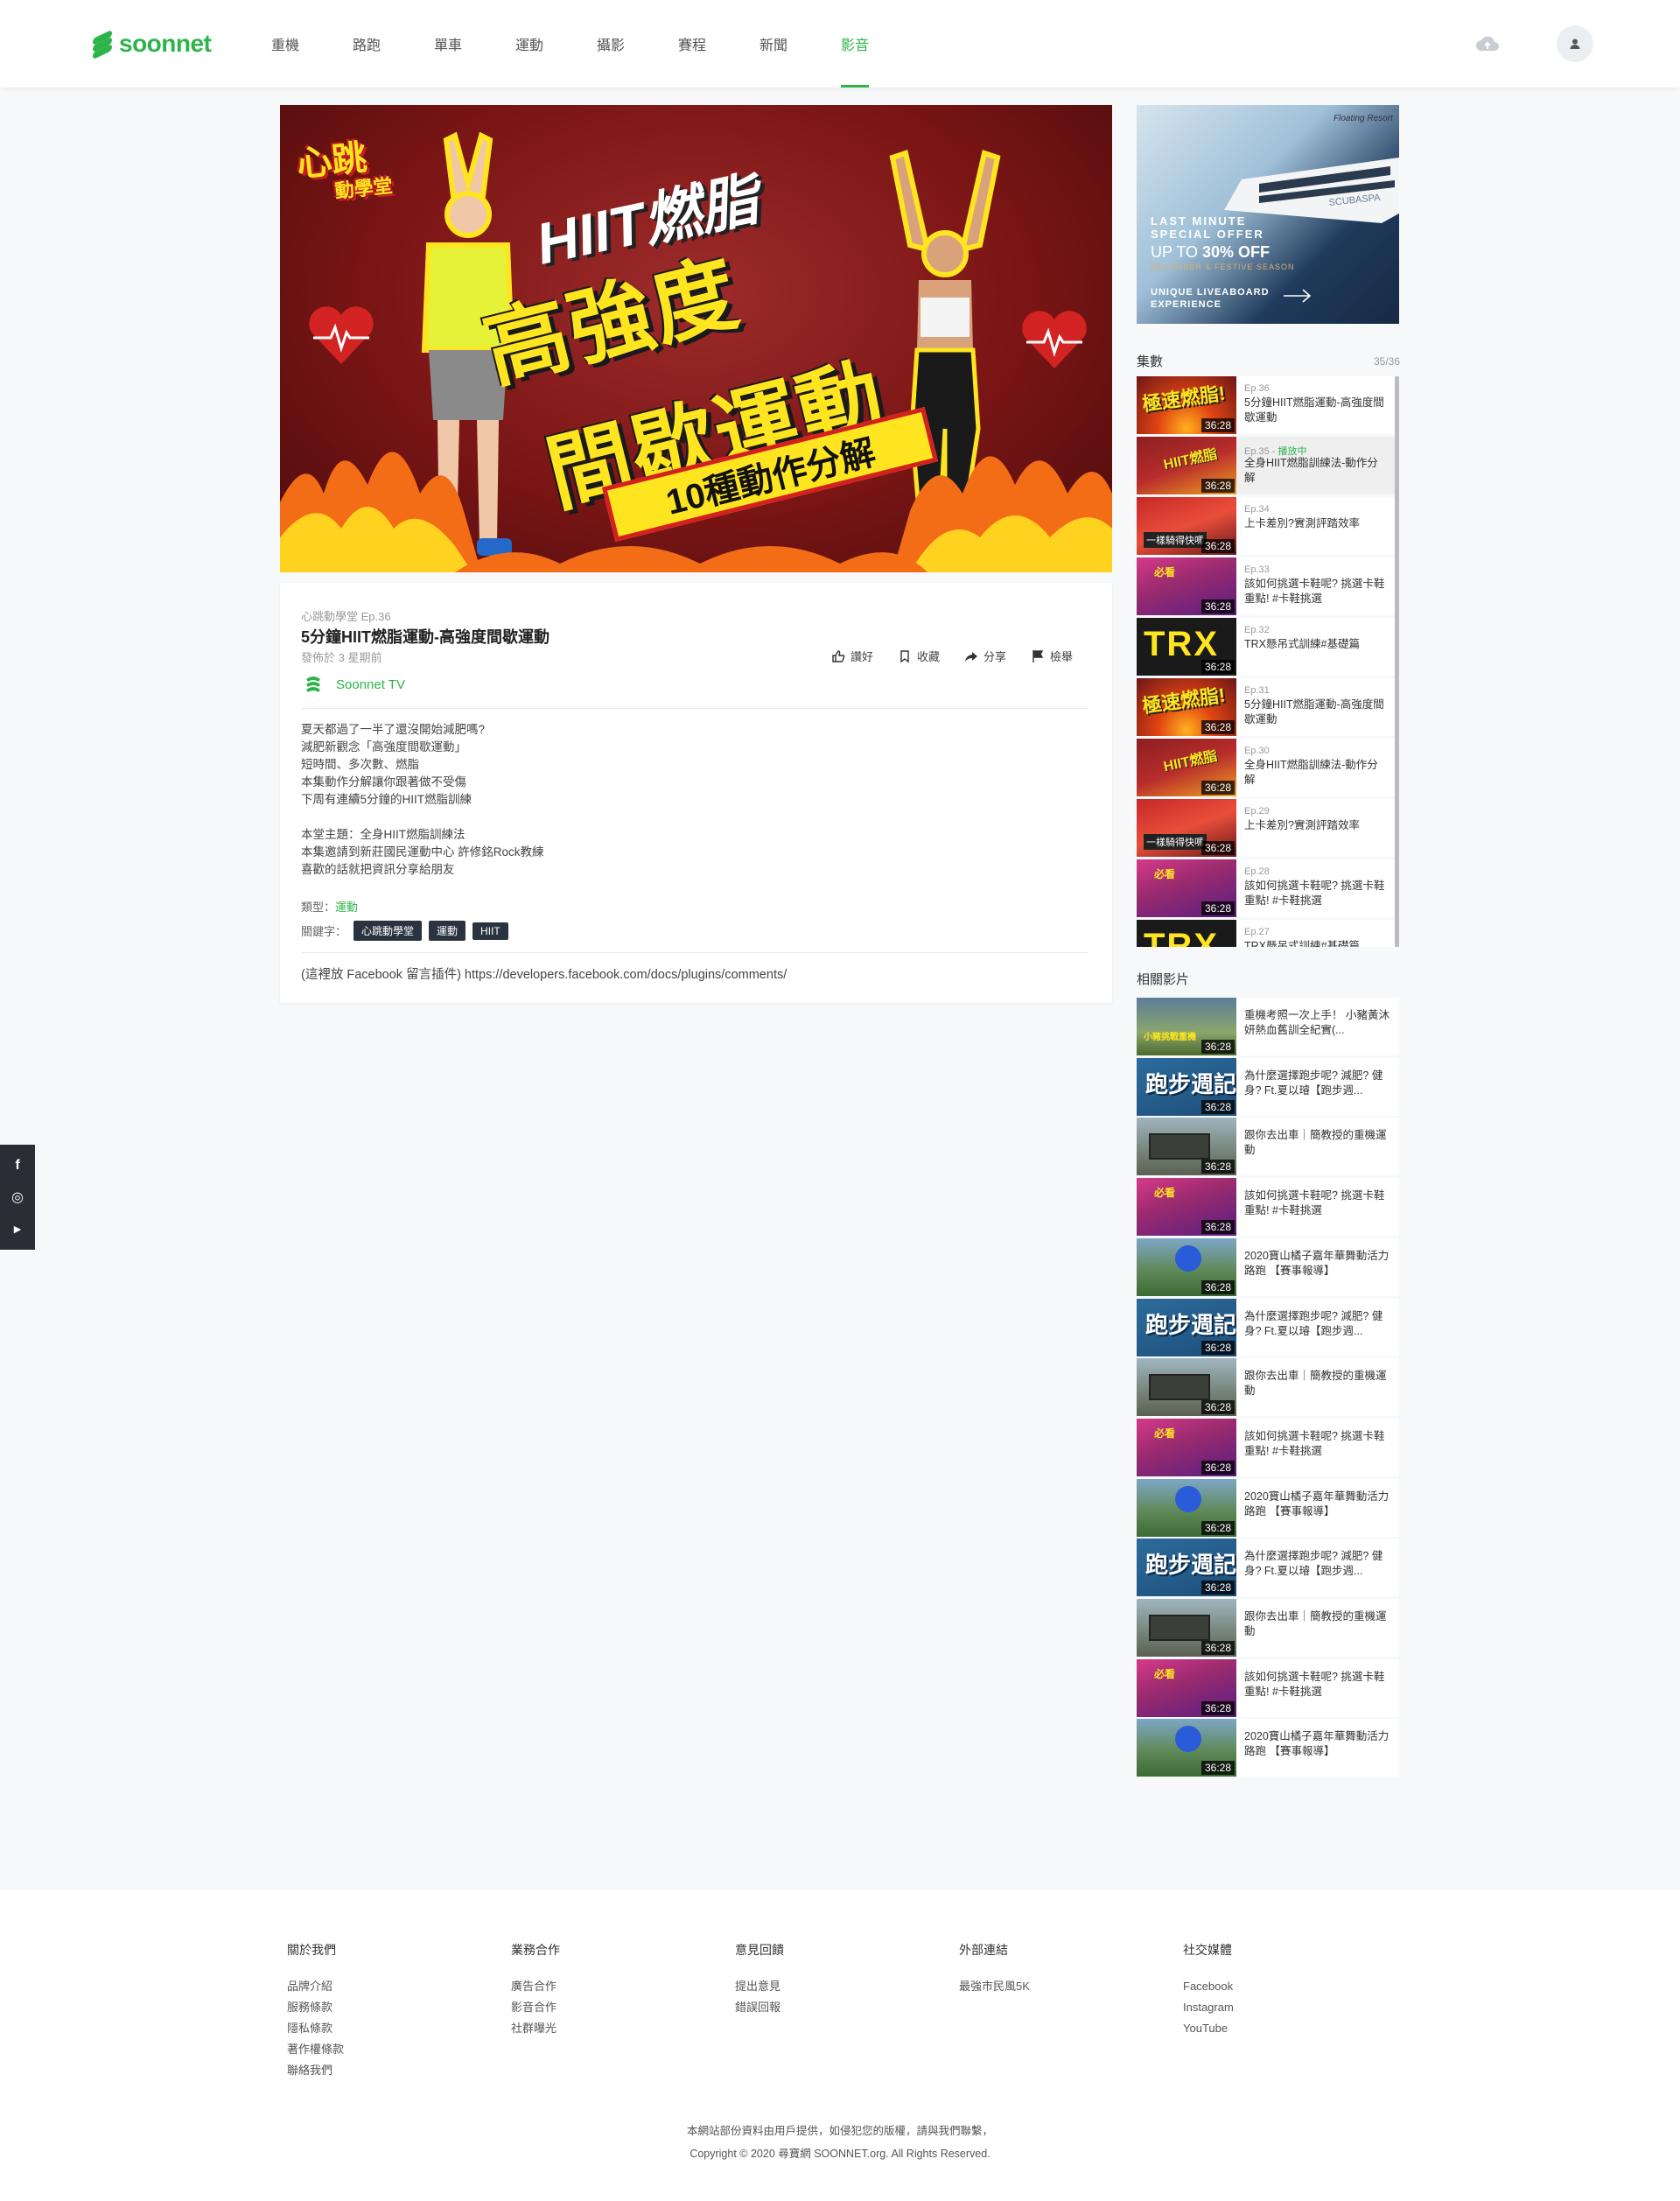  Describe the element at coordinates (311, 1950) in the screenshot. I see `footer-column-heading: 關於我們` at that location.